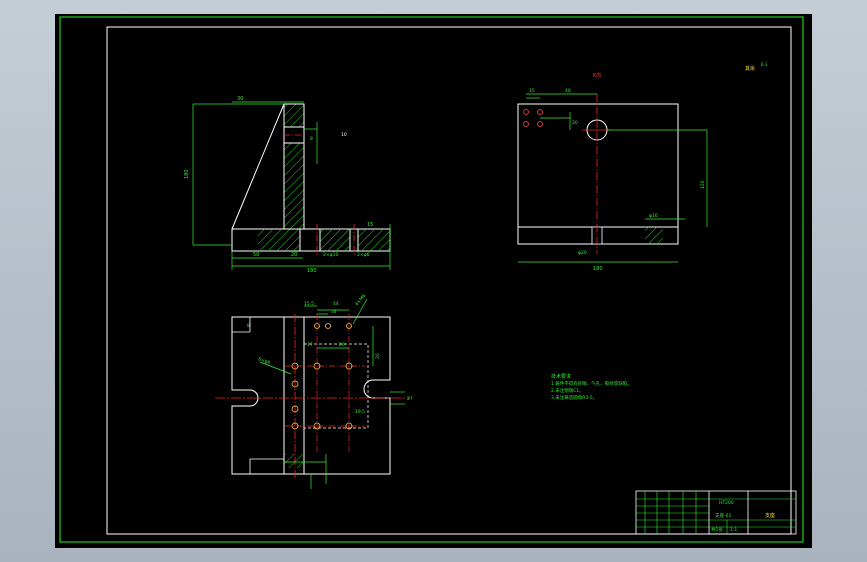 The width and height of the screenshot is (867, 562). I want to click on plan-dim-6: 26, so click(342, 345).